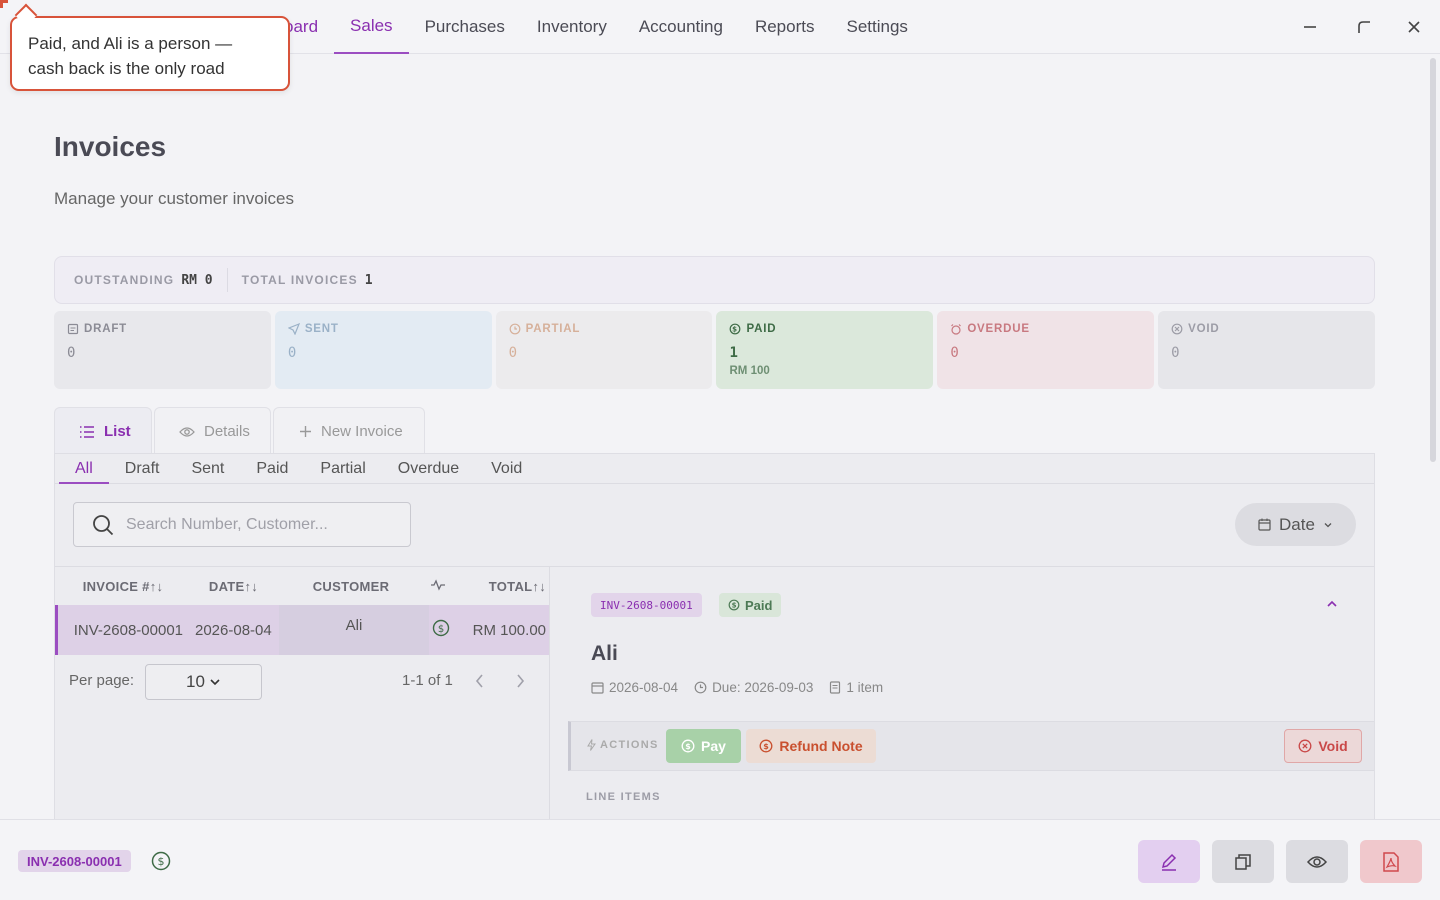 The width and height of the screenshot is (1440, 900). I want to click on filter-tab-void: Void, so click(506, 469).